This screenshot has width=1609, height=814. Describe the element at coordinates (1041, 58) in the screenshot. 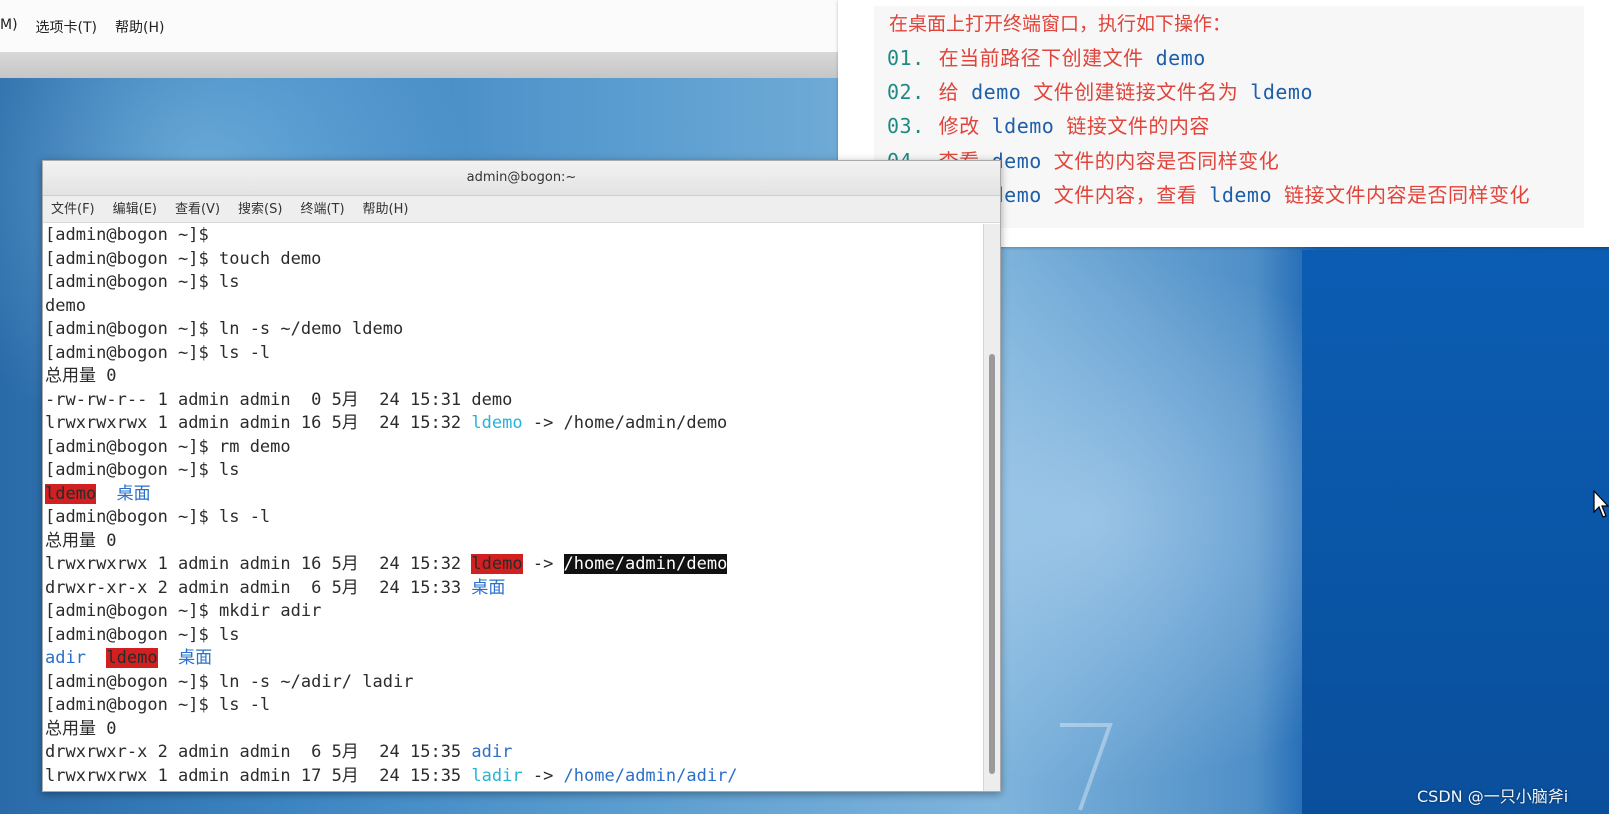

I see `step-text: 在当前路径下创建文件` at that location.